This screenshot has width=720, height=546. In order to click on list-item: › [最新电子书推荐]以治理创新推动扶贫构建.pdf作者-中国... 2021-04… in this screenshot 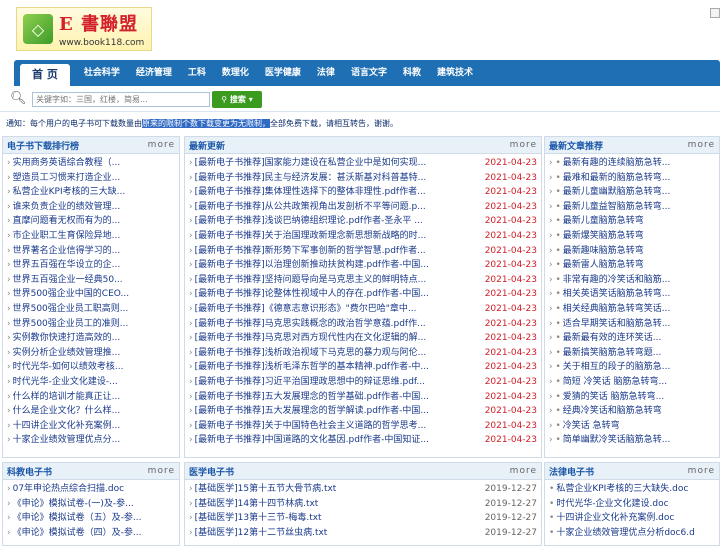, I will do `click(363, 265)`.